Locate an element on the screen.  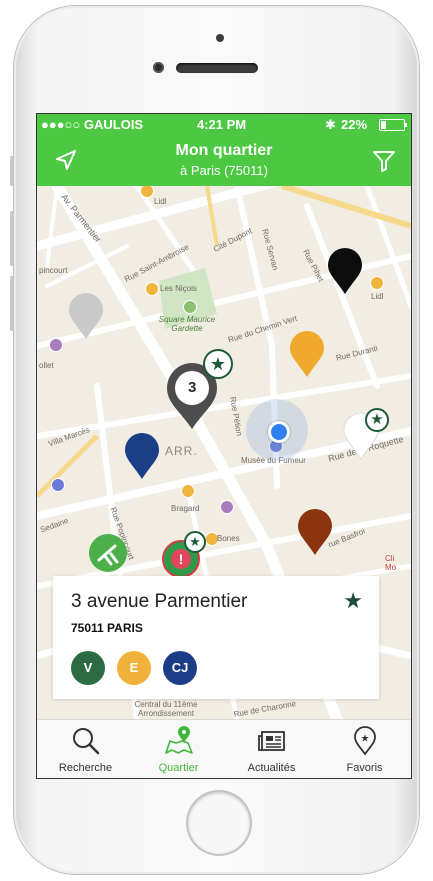
clock: 4:21 PM is located at coordinates (222, 124).